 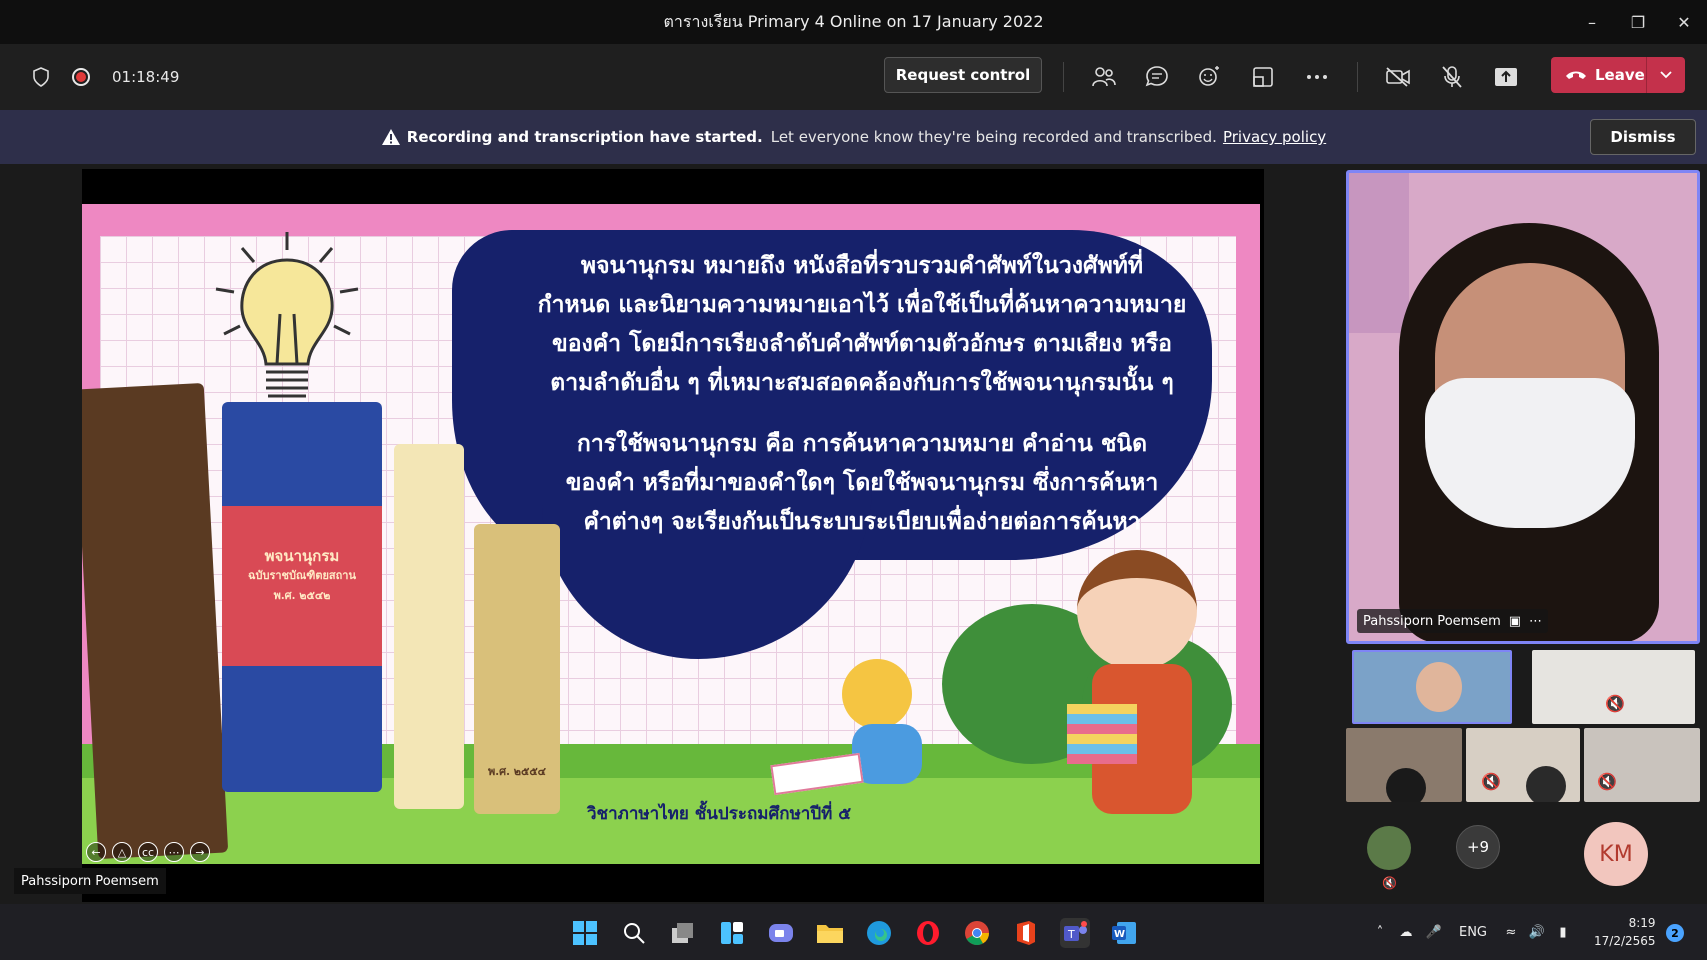 I want to click on leave-label: Leave, so click(x=1620, y=75).